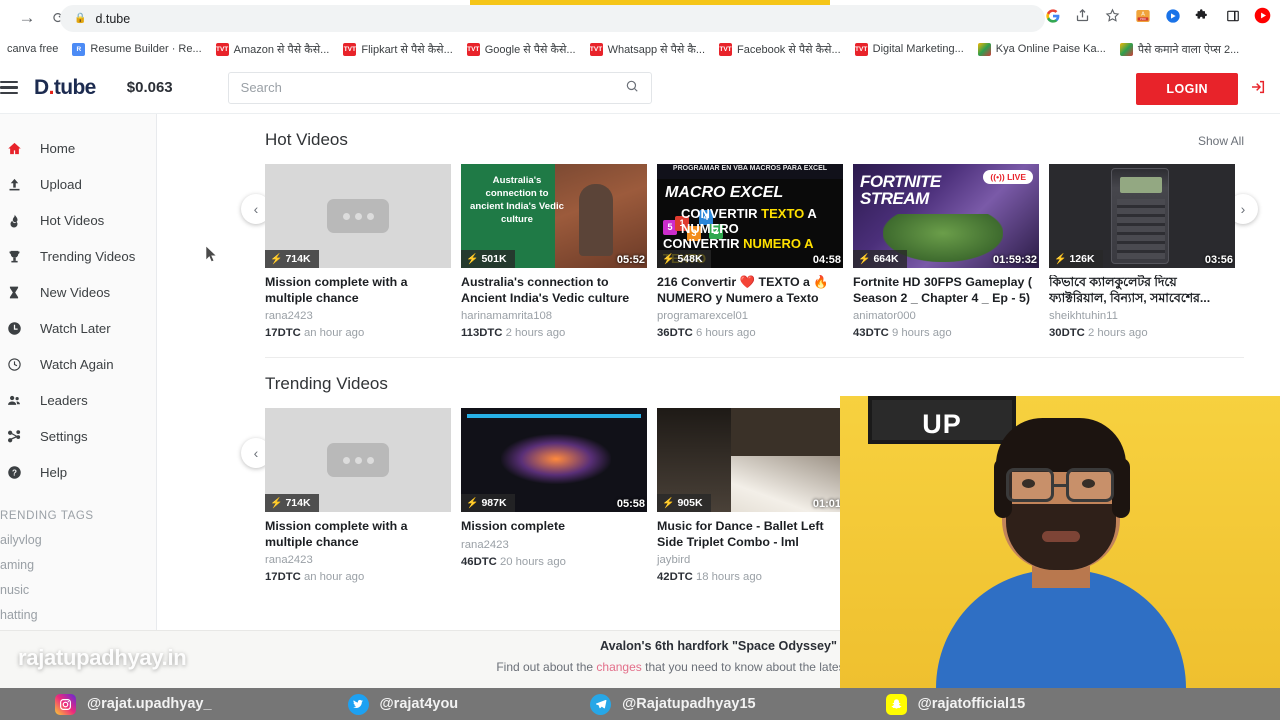 This screenshot has width=1280, height=720. What do you see at coordinates (27, 18) in the screenshot?
I see `forward-icon: →` at bounding box center [27, 18].